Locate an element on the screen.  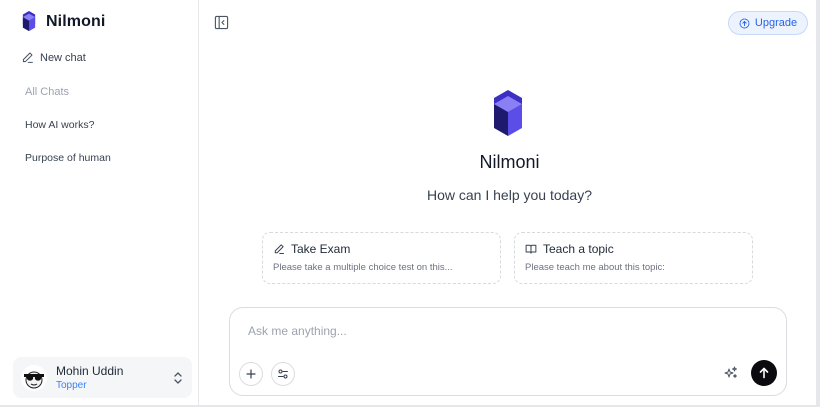
upgrade-button: Upgrade is located at coordinates (768, 23).